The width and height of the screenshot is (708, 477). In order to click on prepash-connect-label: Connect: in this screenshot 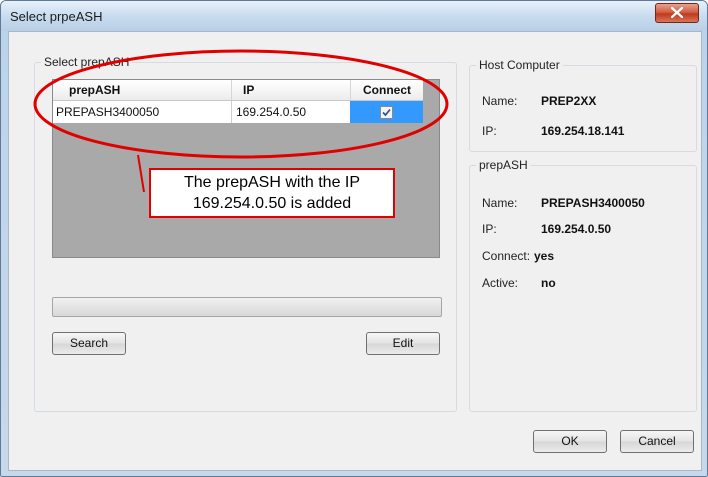, I will do `click(506, 256)`.